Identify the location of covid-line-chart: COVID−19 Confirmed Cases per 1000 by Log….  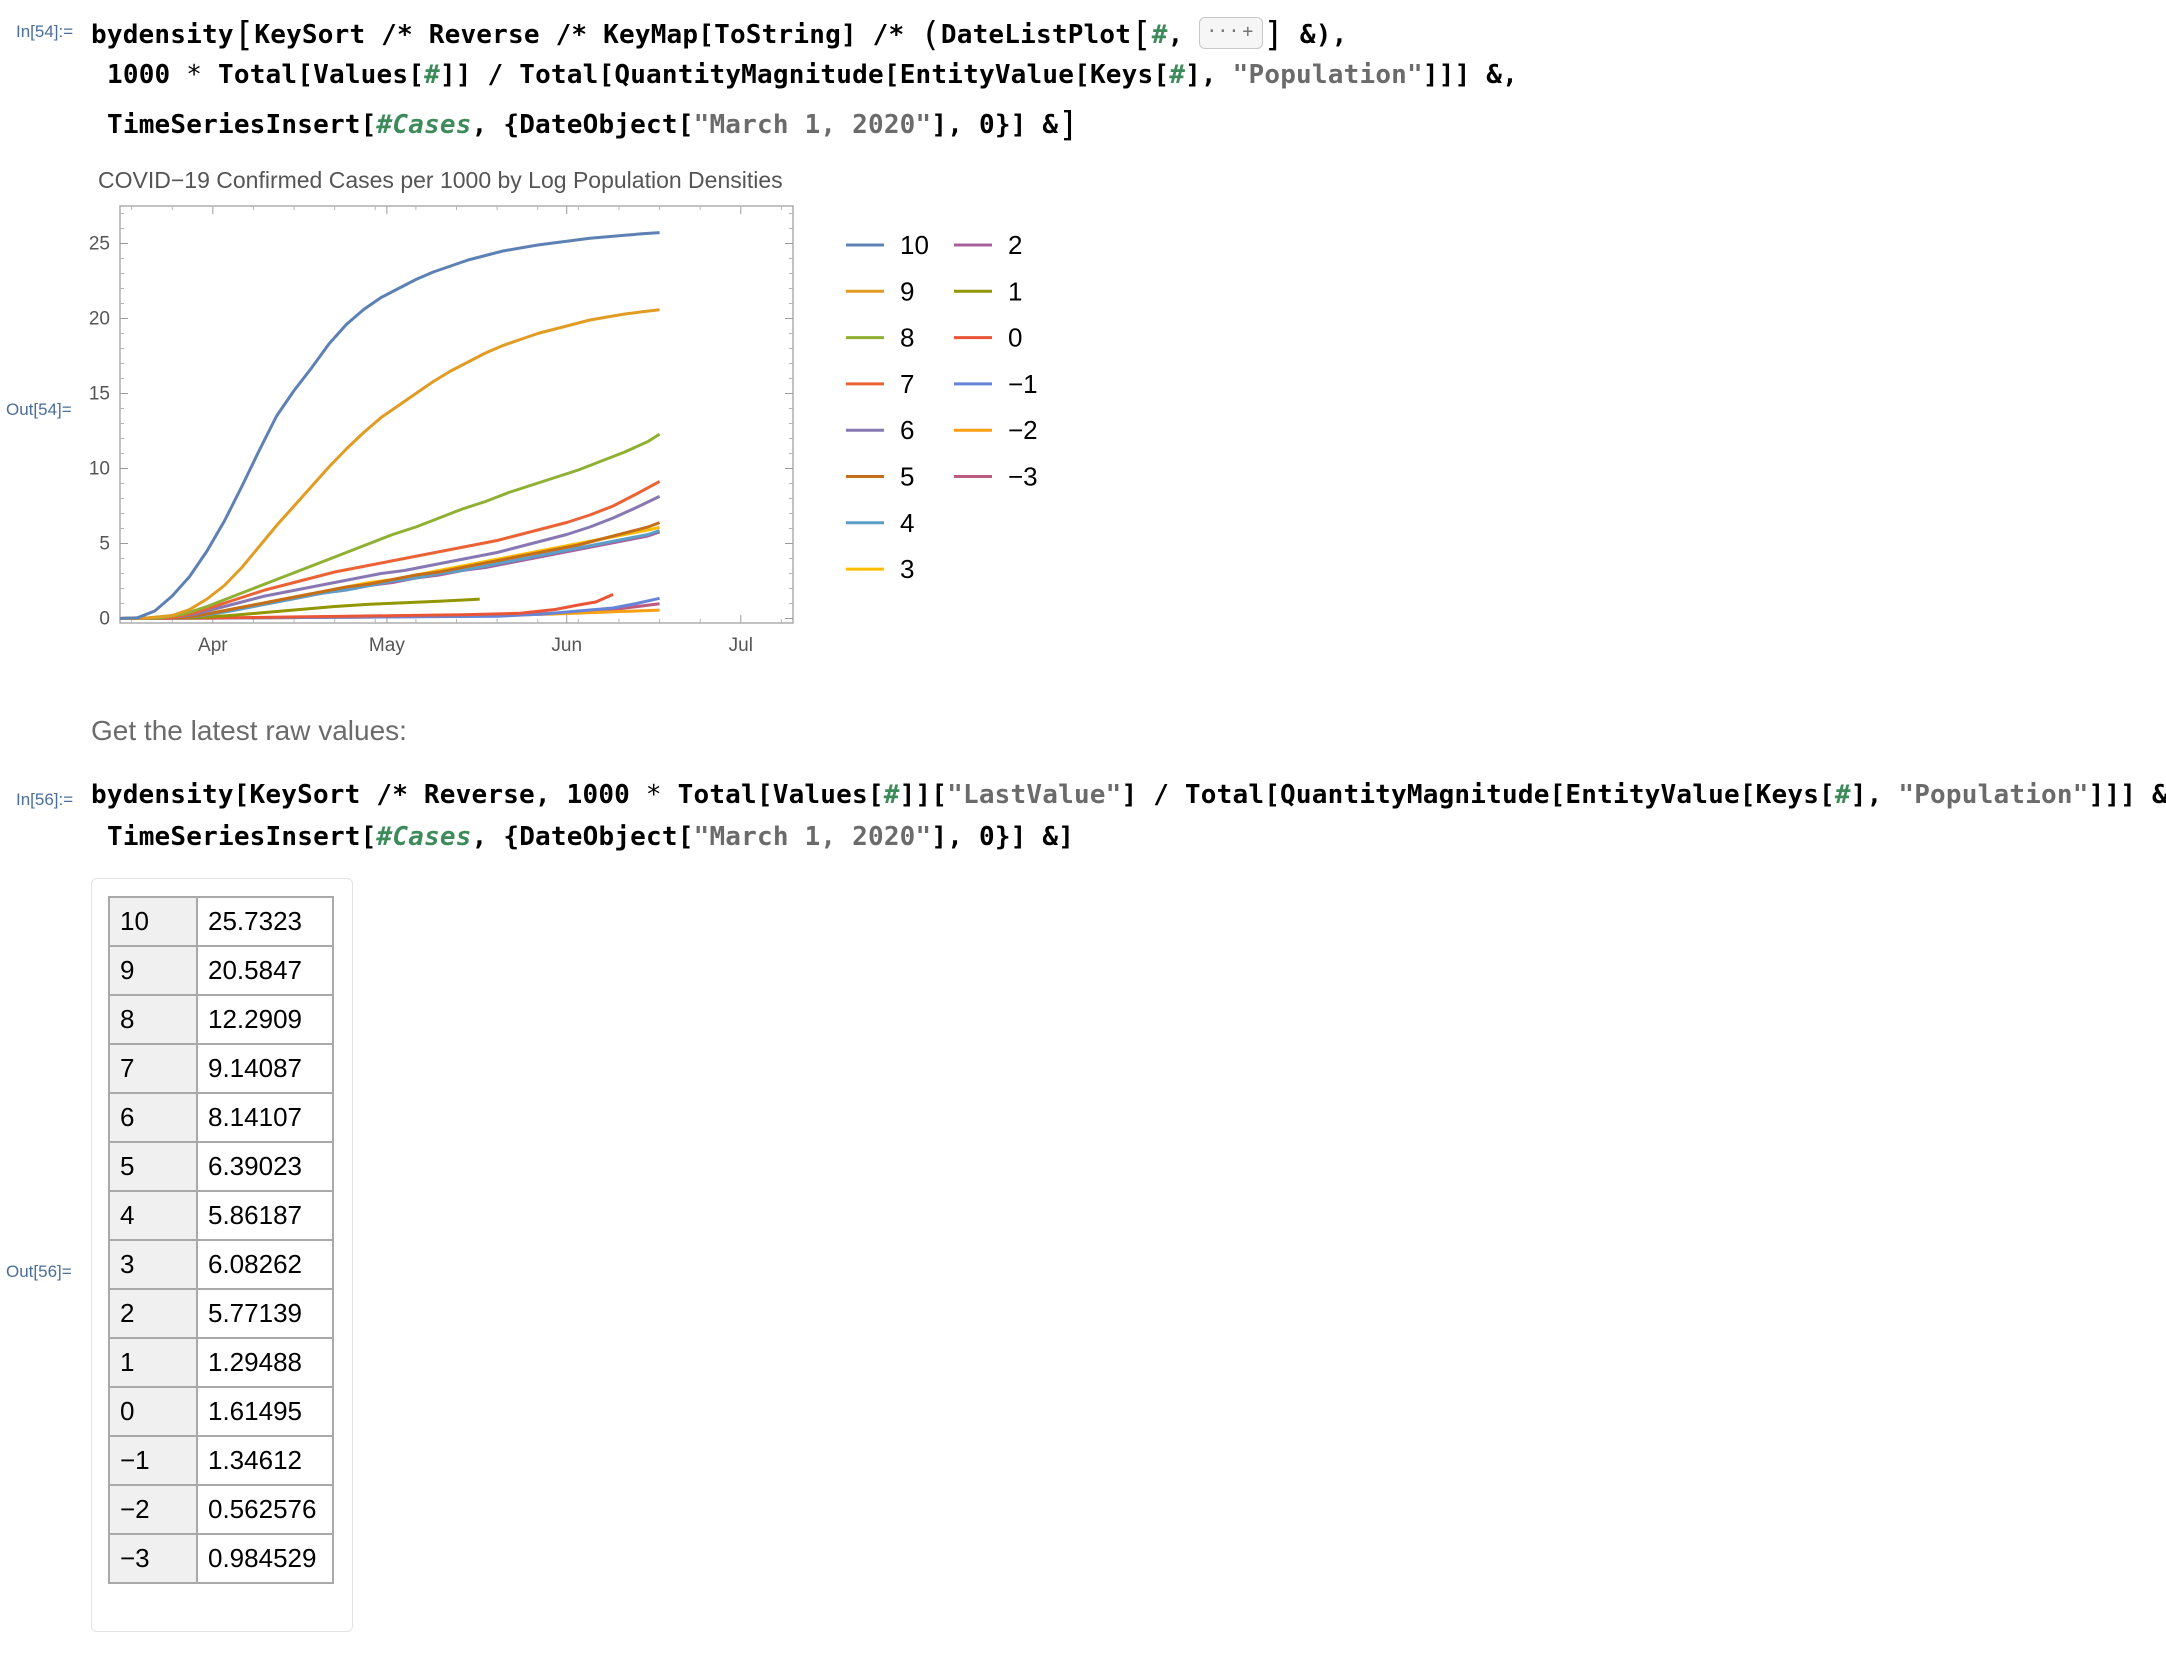
(563, 411).